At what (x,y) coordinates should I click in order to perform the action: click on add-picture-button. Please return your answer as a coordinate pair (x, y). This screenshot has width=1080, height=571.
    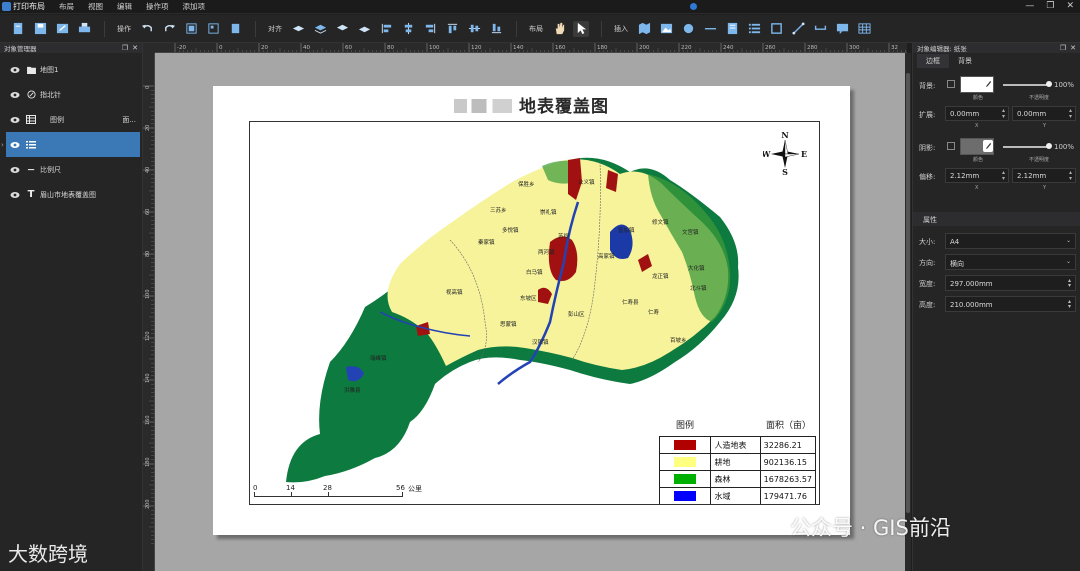
    Looking at the image, I should click on (666, 29).